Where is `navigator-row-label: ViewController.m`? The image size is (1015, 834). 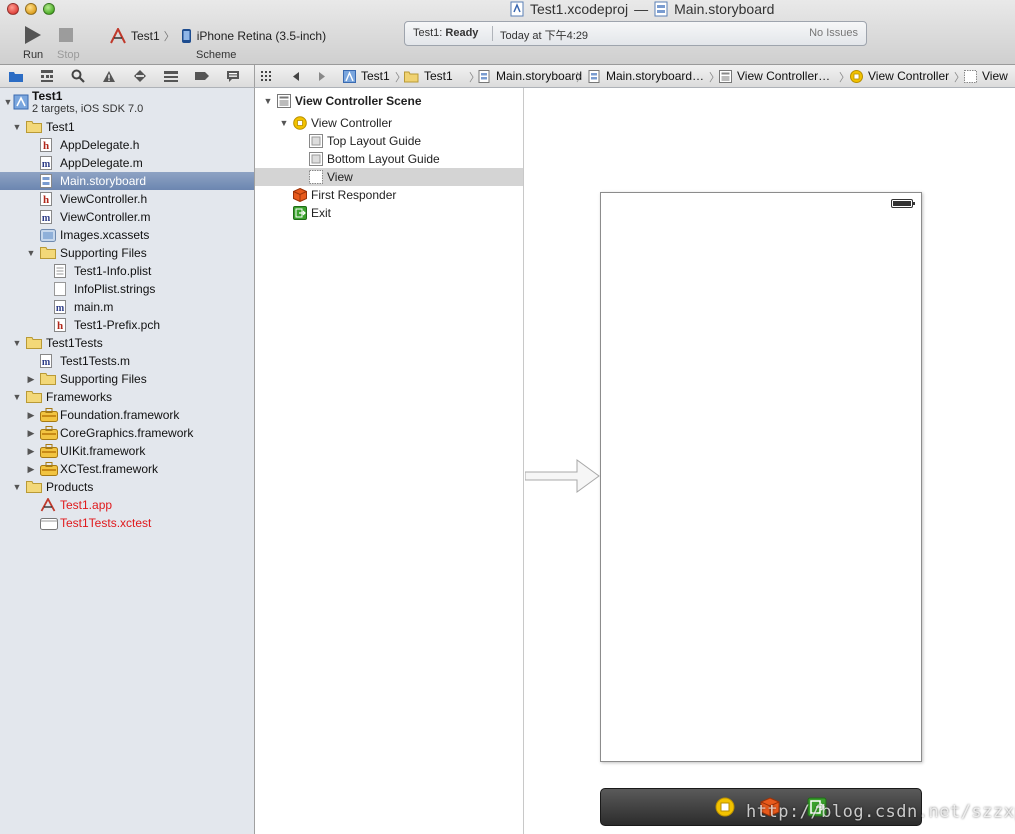 navigator-row-label: ViewController.m is located at coordinates (105, 217).